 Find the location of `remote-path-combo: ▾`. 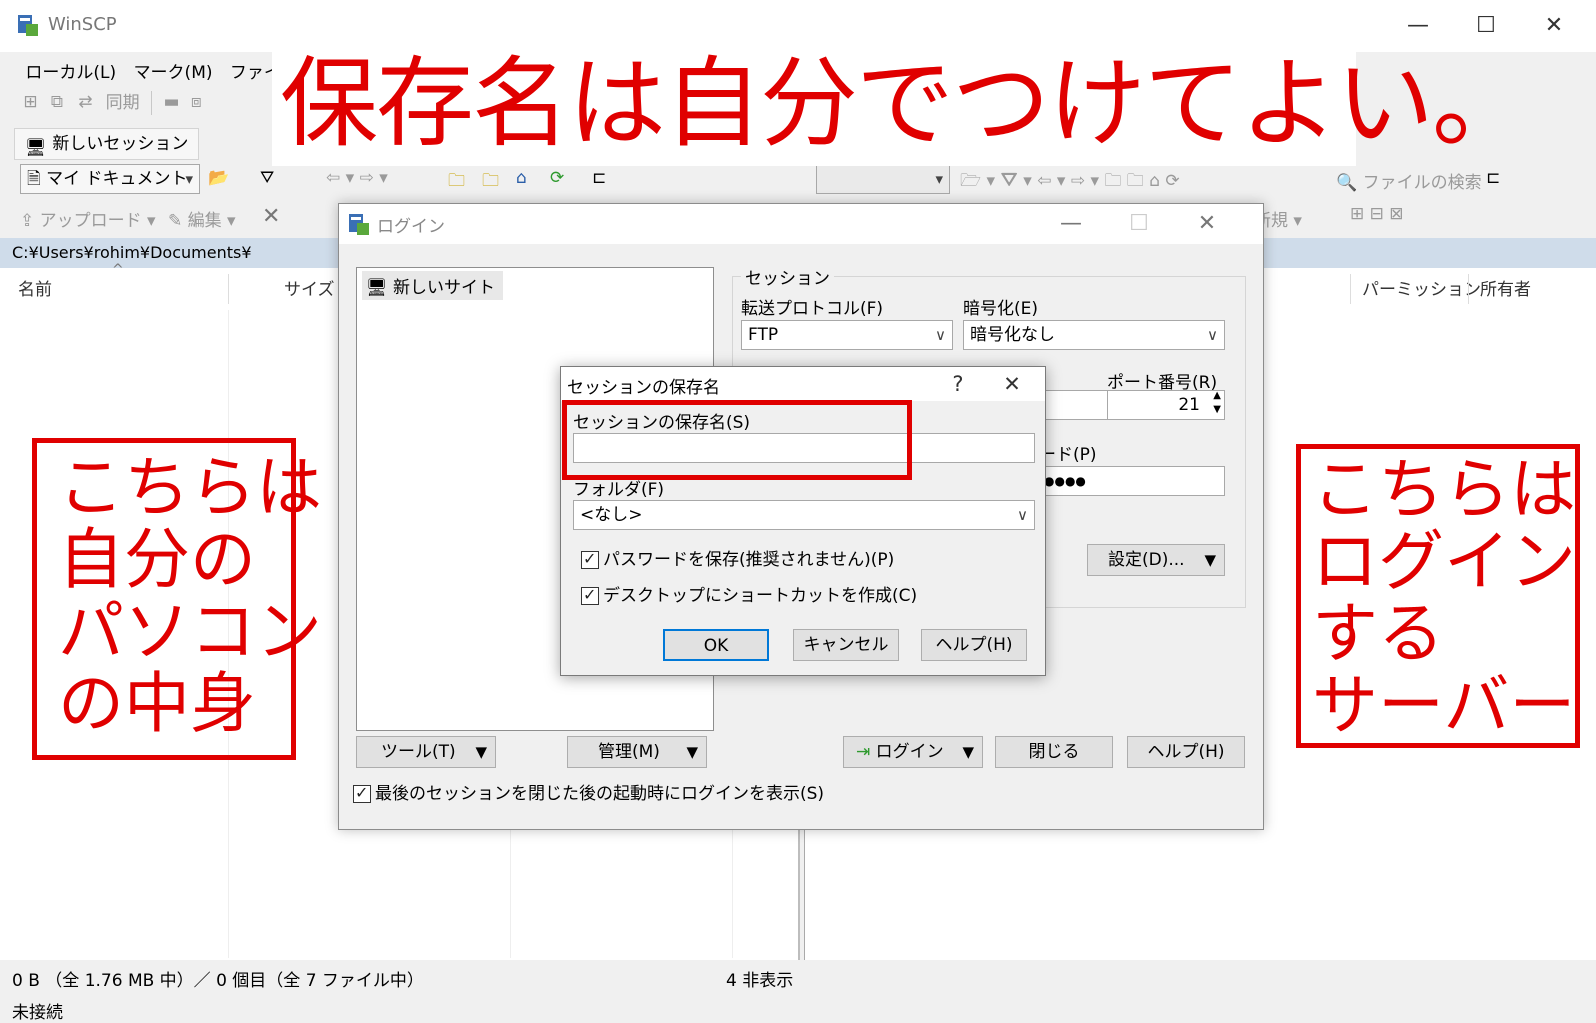

remote-path-combo: ▾ is located at coordinates (883, 179).